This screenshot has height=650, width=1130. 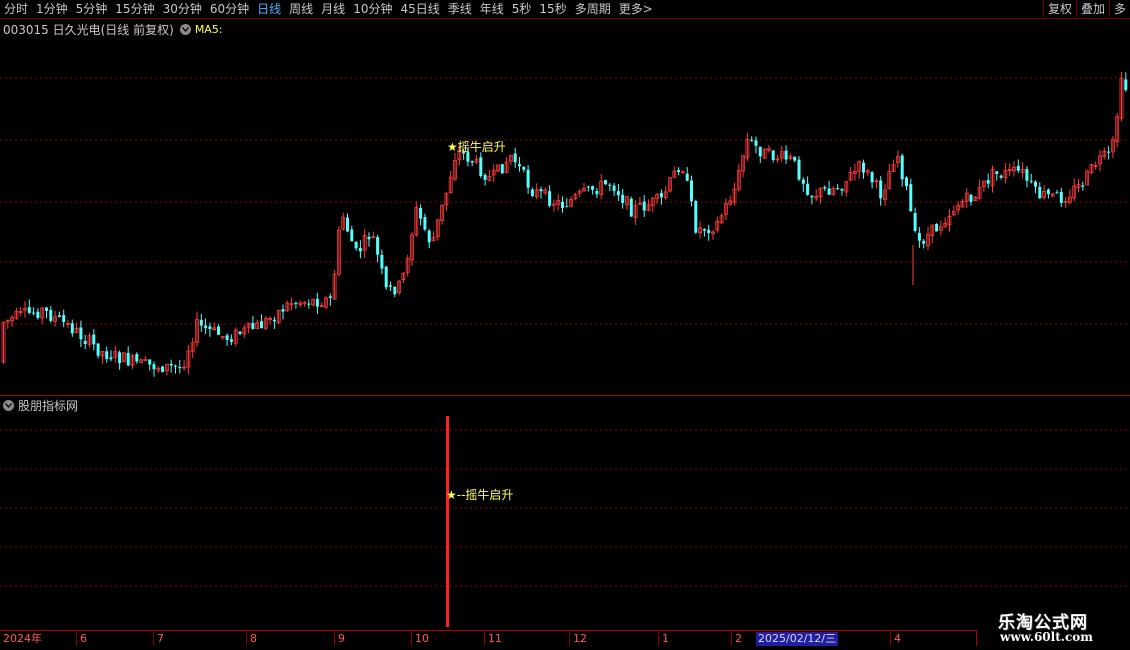 I want to click on panel-divider, so click(x=565, y=395).